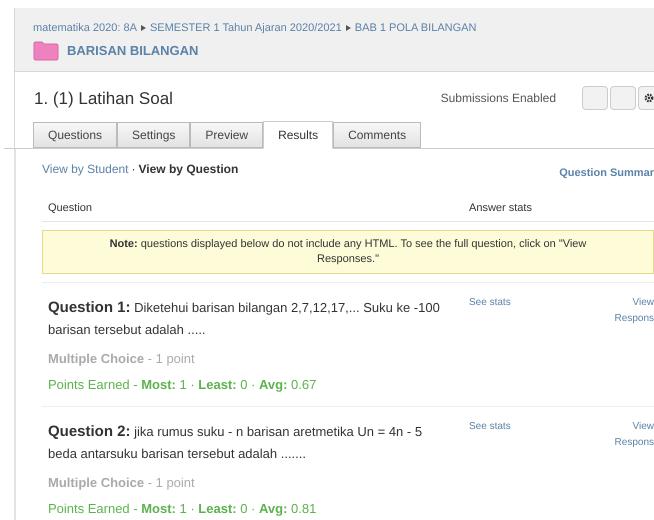 The image size is (654, 520). I want to click on view-link: View by Student, so click(85, 169).